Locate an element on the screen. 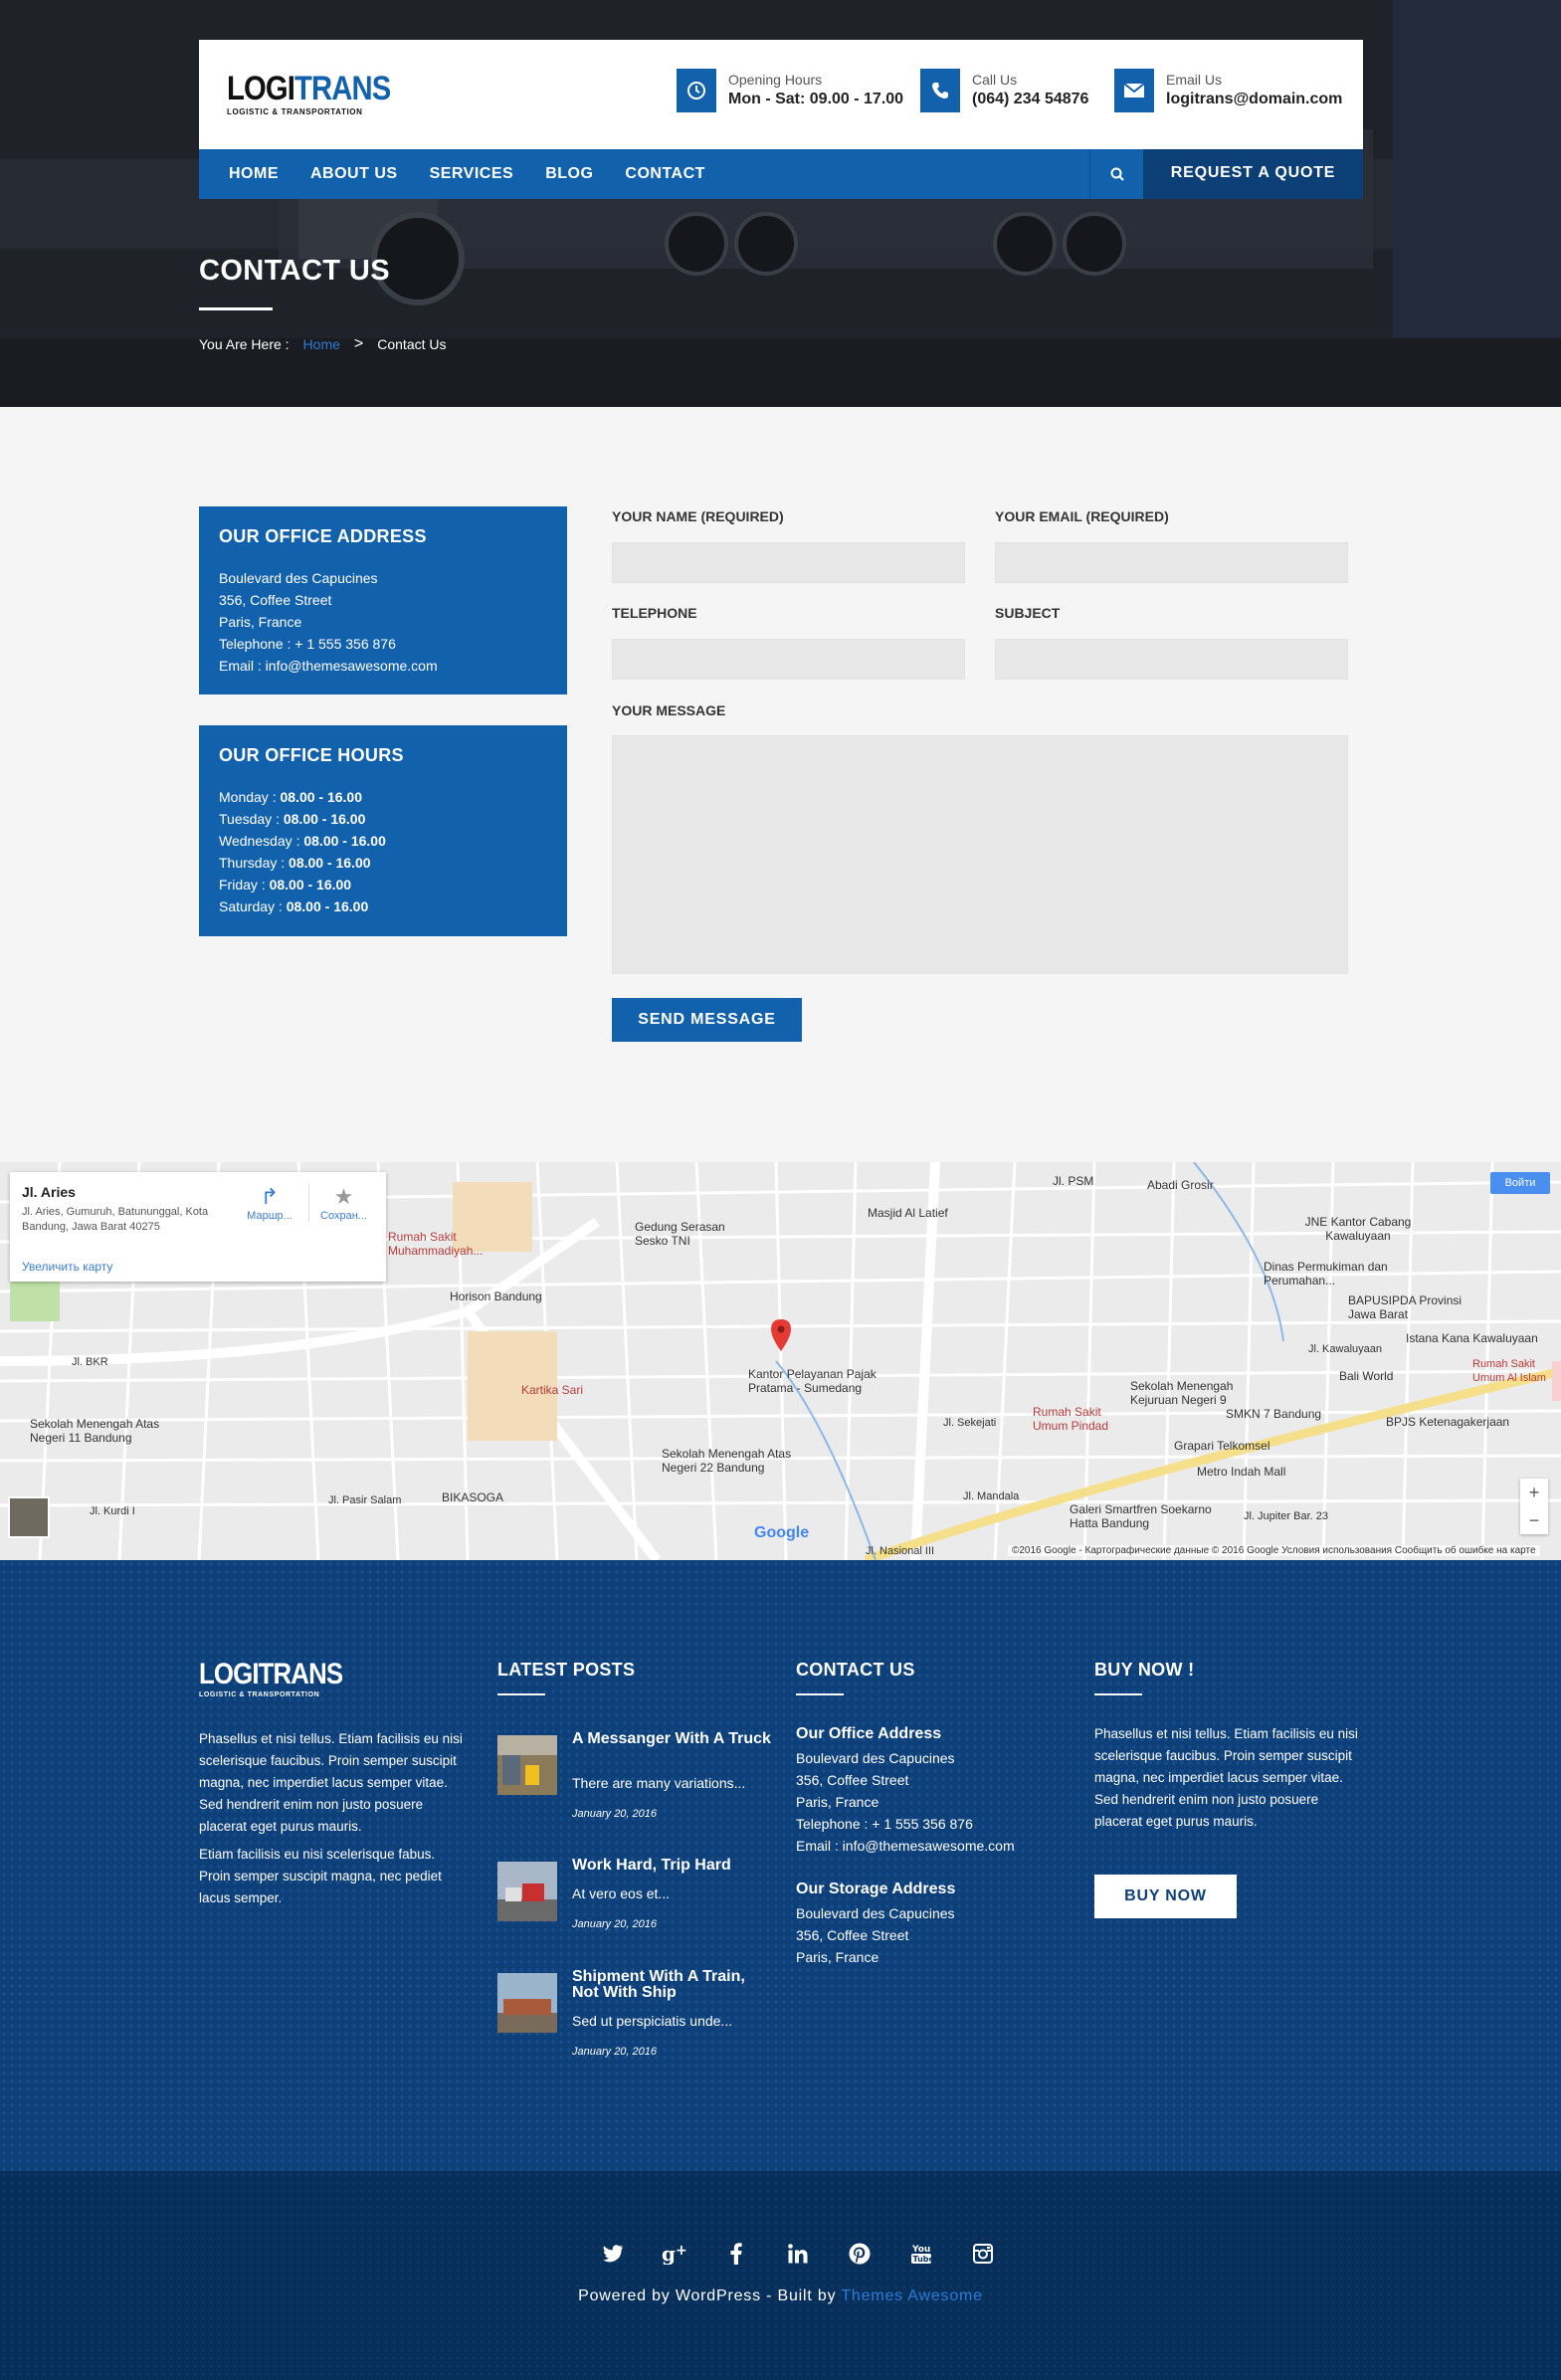 The width and height of the screenshot is (1561, 2380). buy-now-title: BUY NOW ! is located at coordinates (1145, 1670).